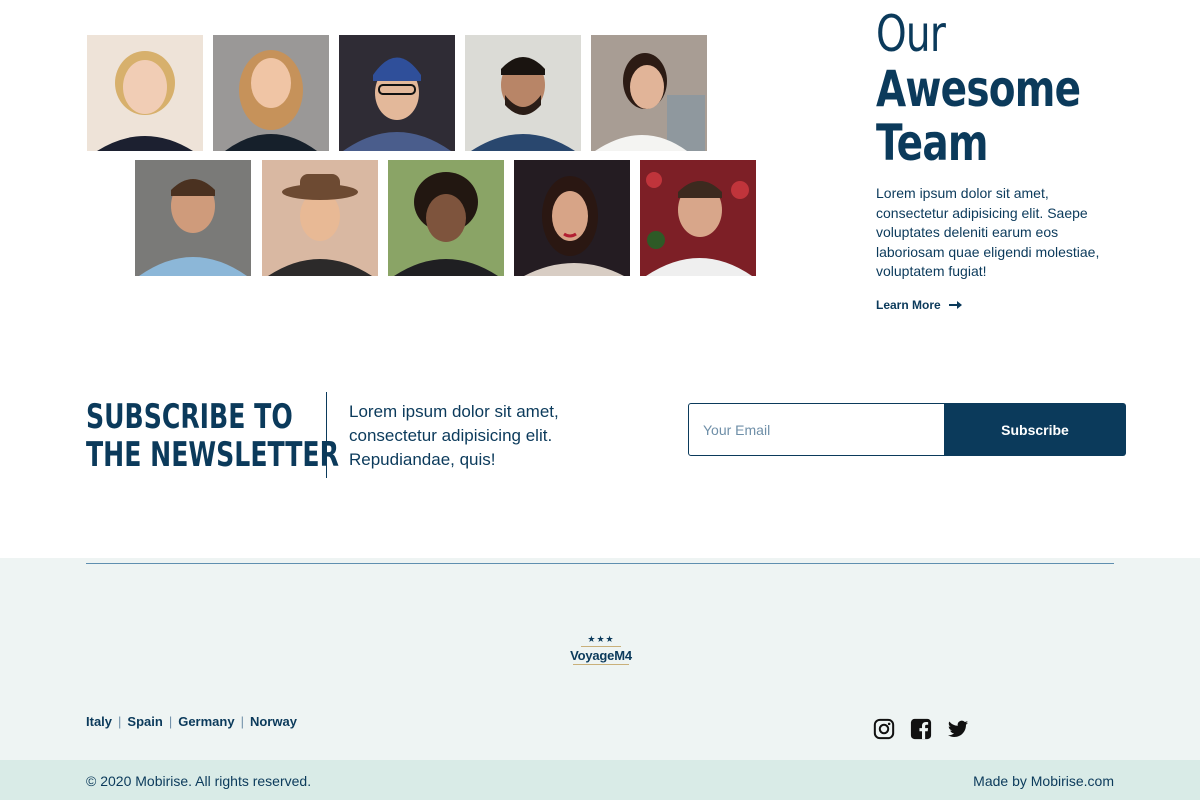  What do you see at coordinates (273, 721) in the screenshot?
I see `country-link-norway: Norway` at bounding box center [273, 721].